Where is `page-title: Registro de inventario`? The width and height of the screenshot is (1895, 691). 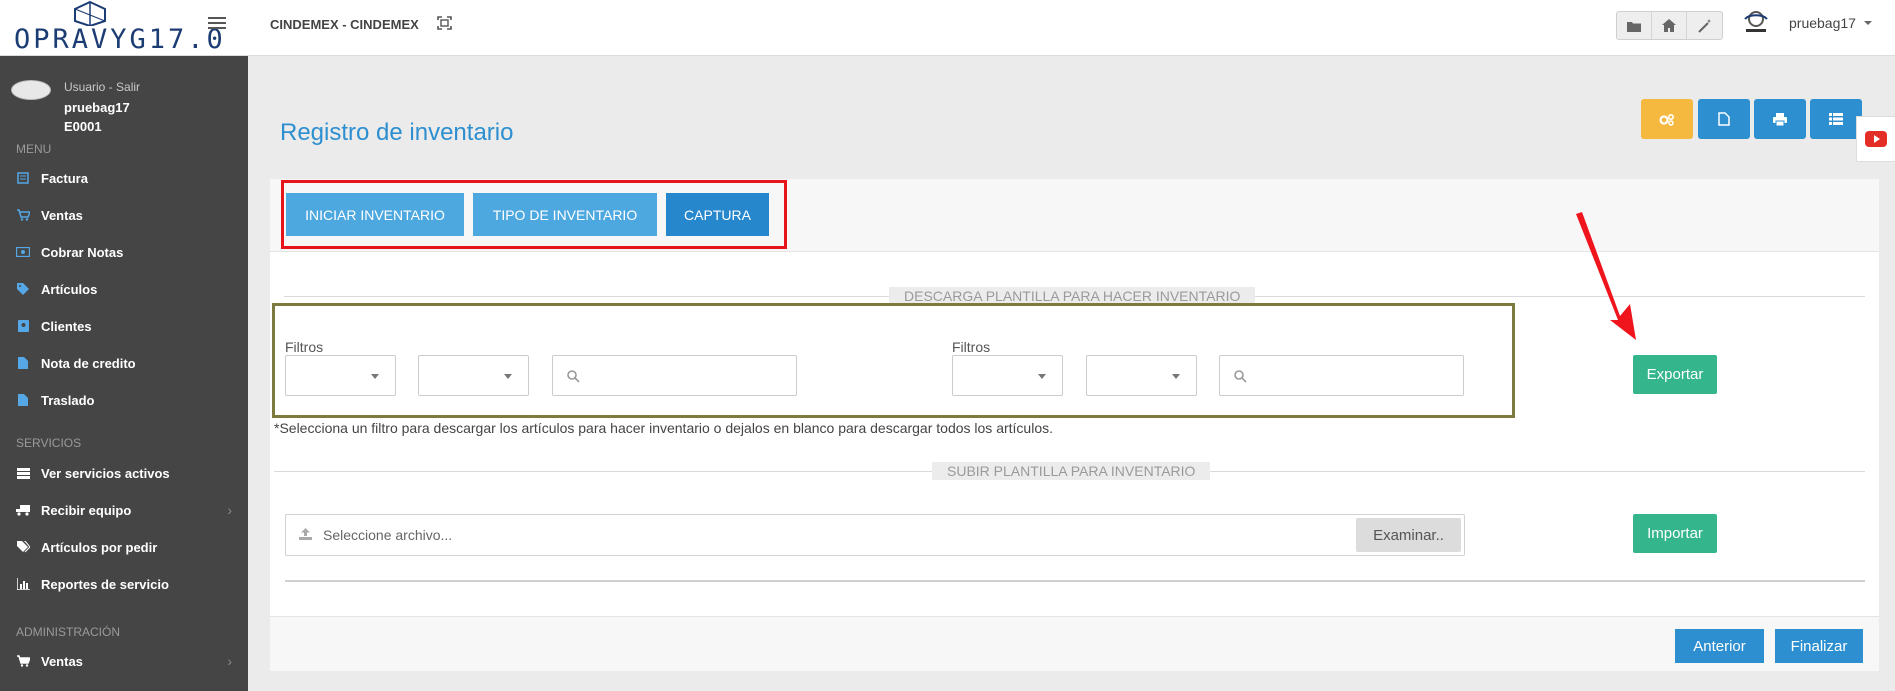
page-title: Registro de inventario is located at coordinates (397, 132).